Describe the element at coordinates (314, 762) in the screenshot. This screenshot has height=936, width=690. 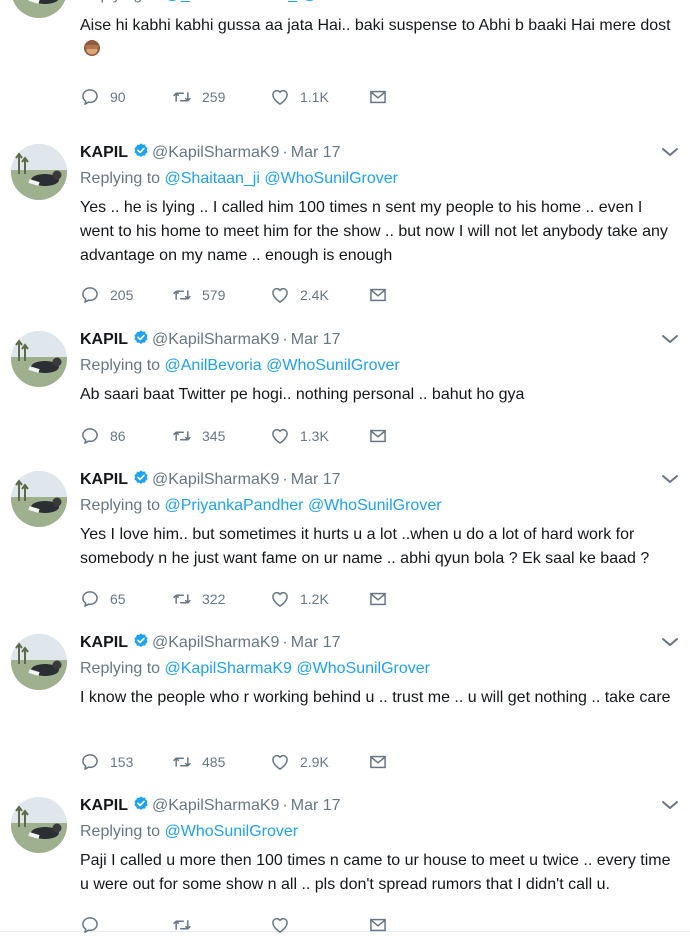
I see `like-count: 2.9K` at that location.